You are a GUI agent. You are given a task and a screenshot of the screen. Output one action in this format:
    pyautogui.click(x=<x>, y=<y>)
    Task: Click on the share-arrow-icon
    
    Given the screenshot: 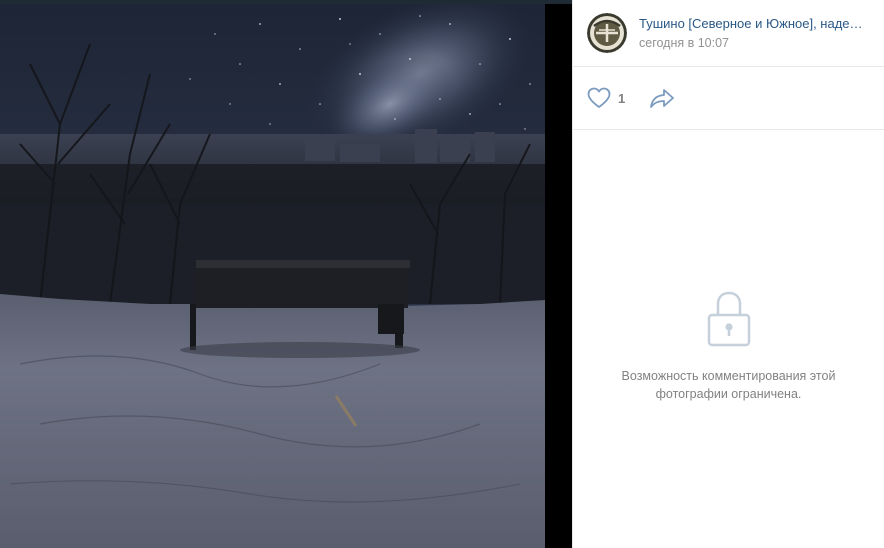 What is the action you would take?
    pyautogui.click(x=662, y=98)
    